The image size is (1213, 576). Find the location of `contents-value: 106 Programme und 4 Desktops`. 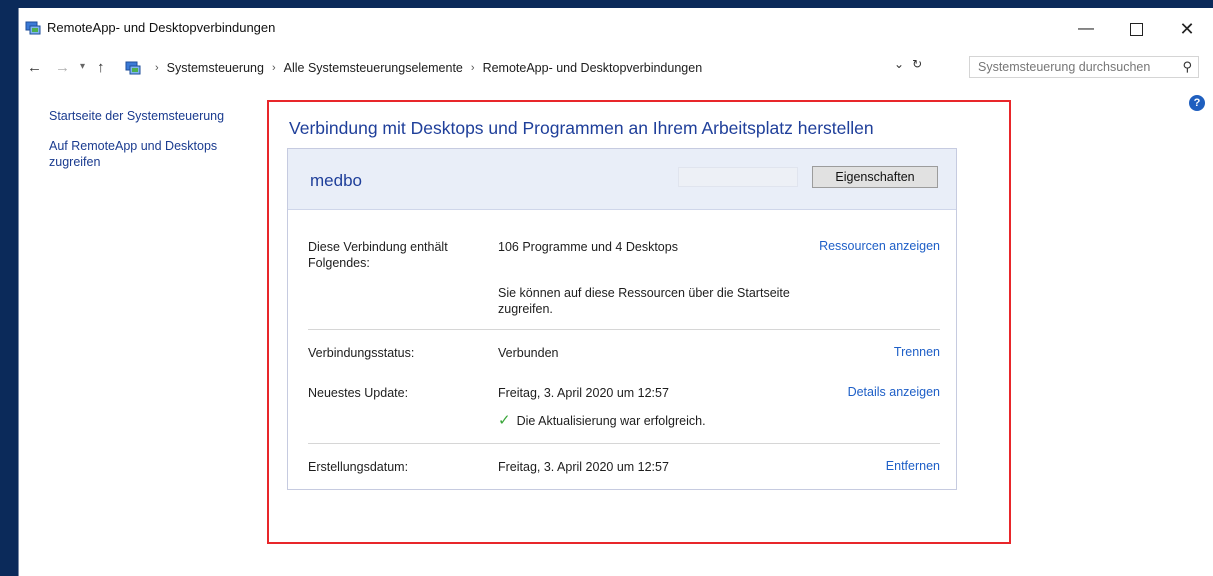

contents-value: 106 Programme und 4 Desktops is located at coordinates (588, 247).